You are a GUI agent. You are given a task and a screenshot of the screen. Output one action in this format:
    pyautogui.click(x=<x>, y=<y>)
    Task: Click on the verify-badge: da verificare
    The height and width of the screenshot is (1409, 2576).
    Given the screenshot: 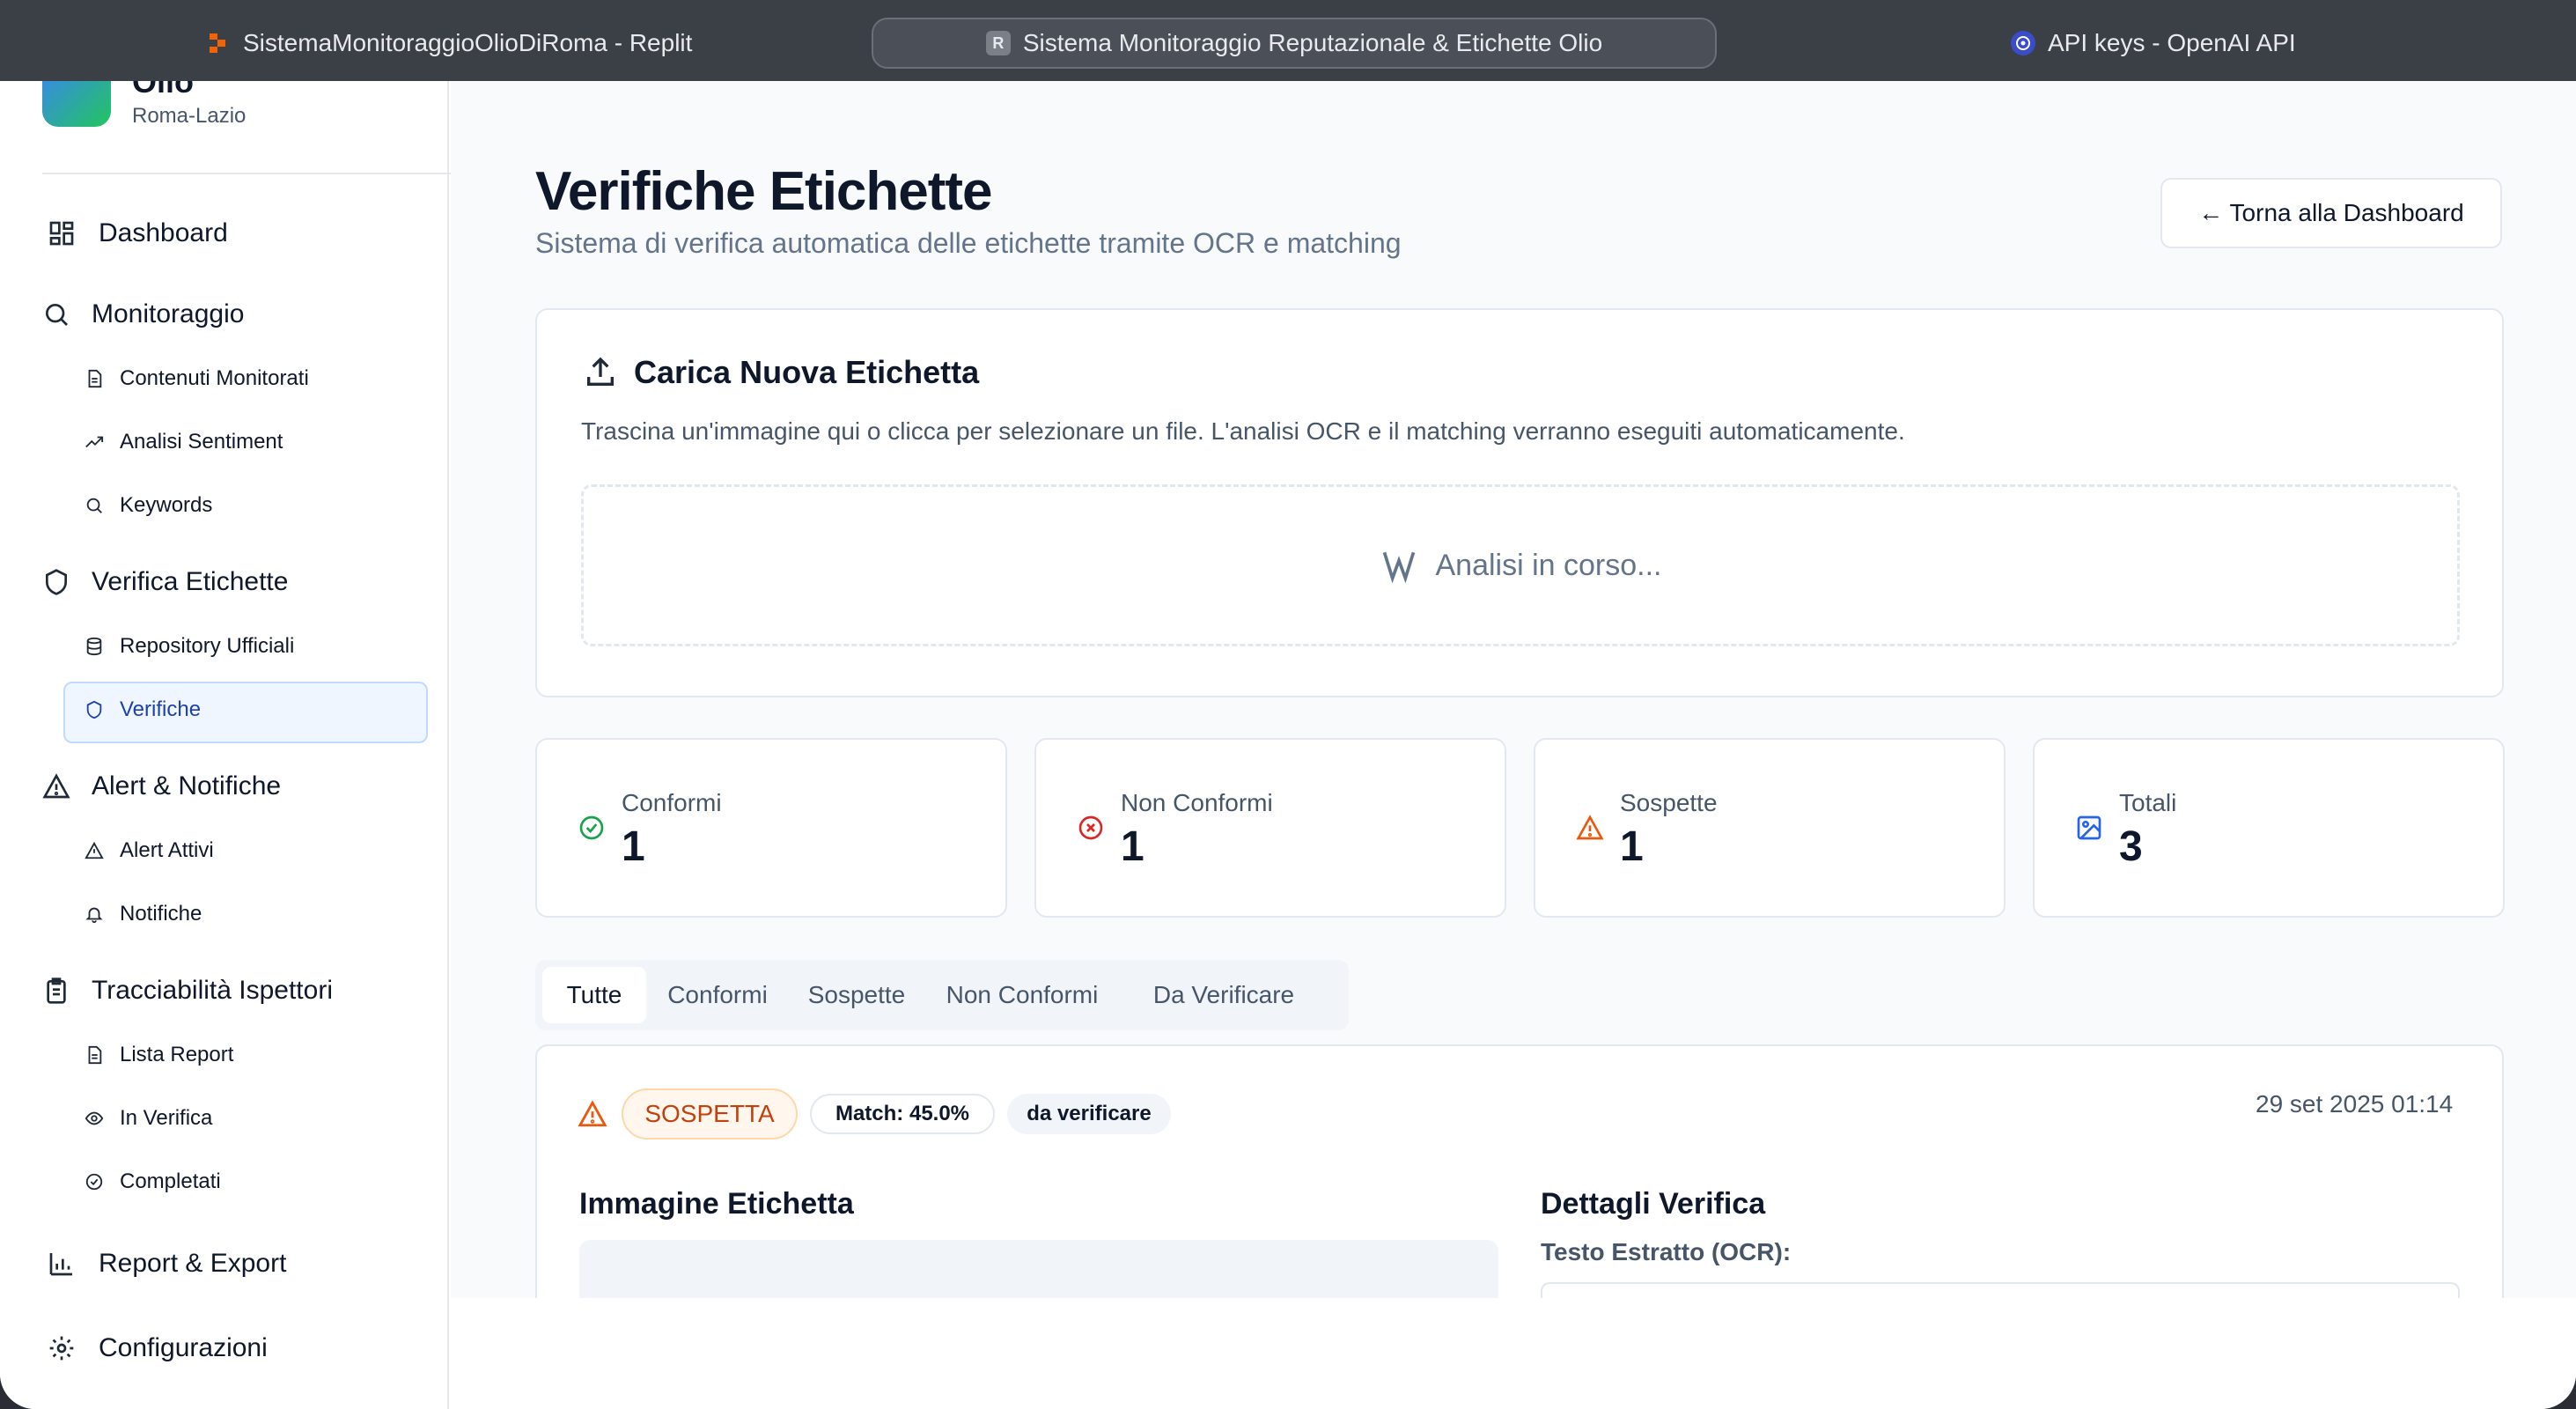 What is the action you would take?
    pyautogui.click(x=1089, y=1114)
    